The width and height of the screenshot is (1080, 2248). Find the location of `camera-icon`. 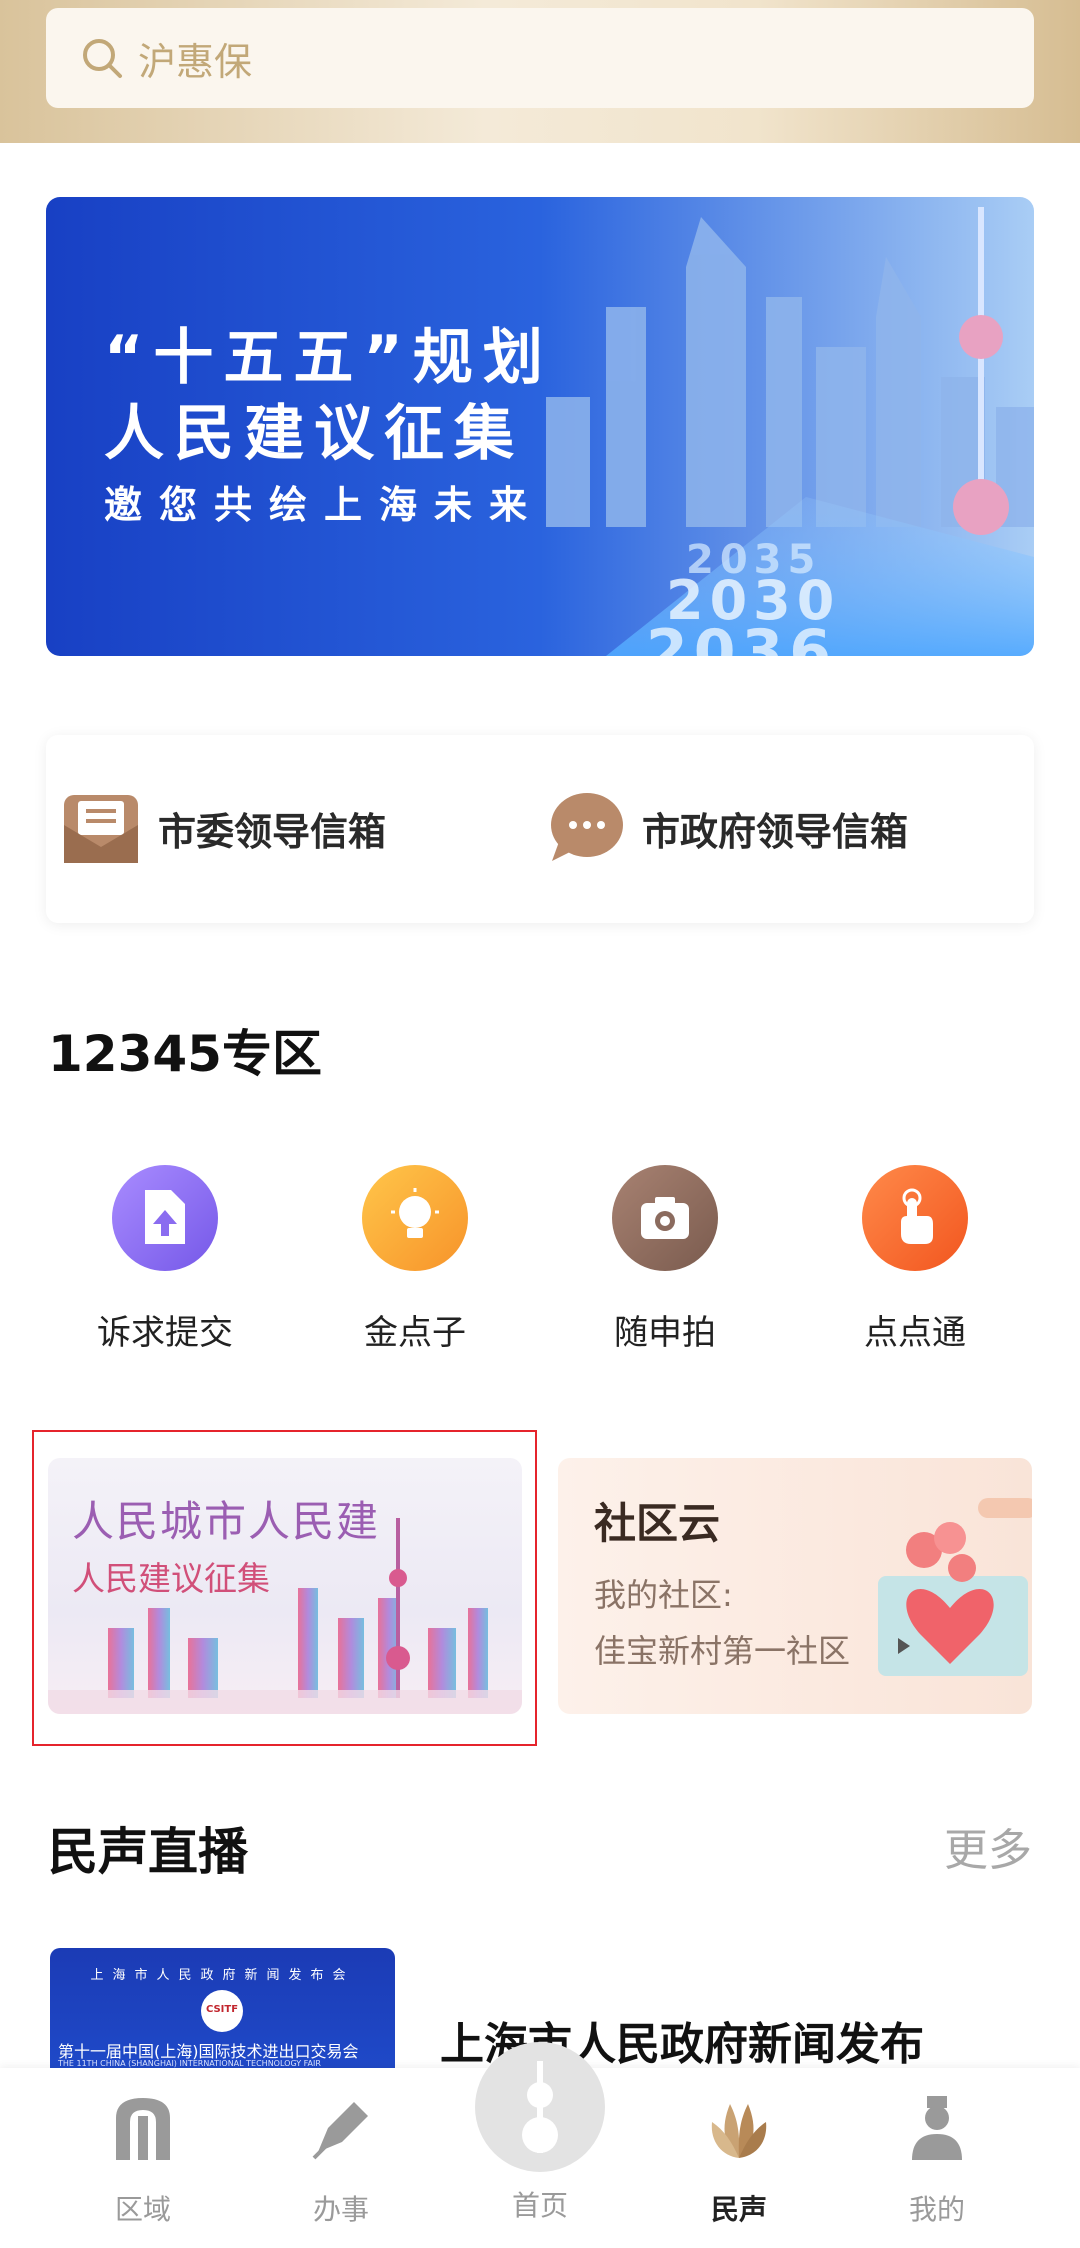

camera-icon is located at coordinates (665, 1218).